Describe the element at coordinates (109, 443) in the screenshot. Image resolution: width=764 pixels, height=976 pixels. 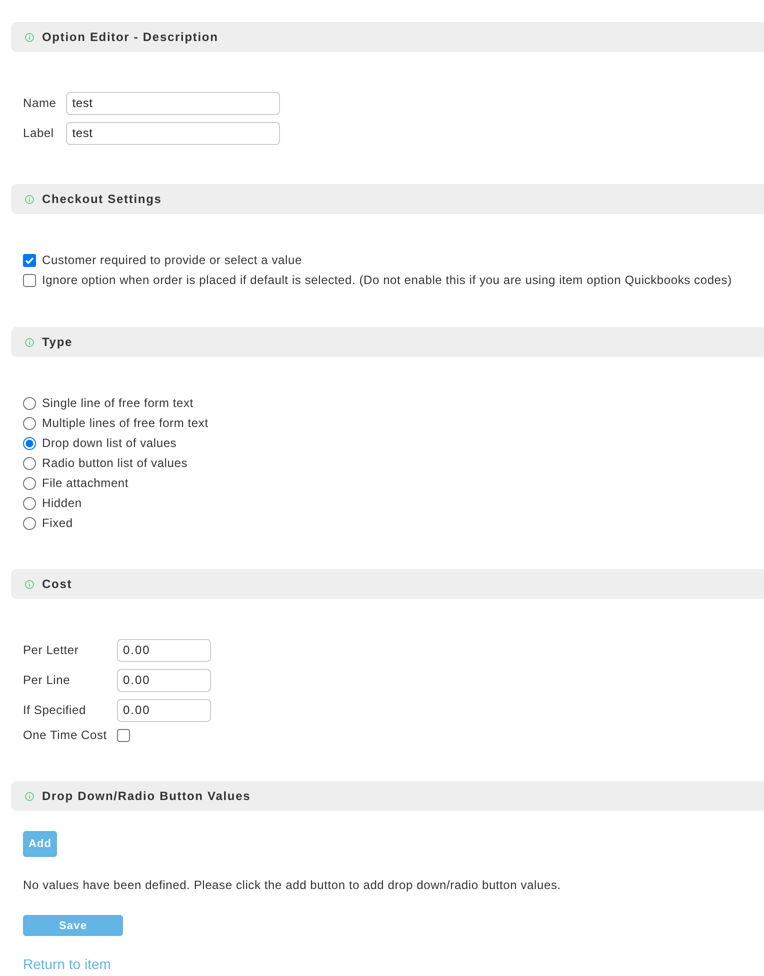
I see `radio-label: Drop down list of values` at that location.